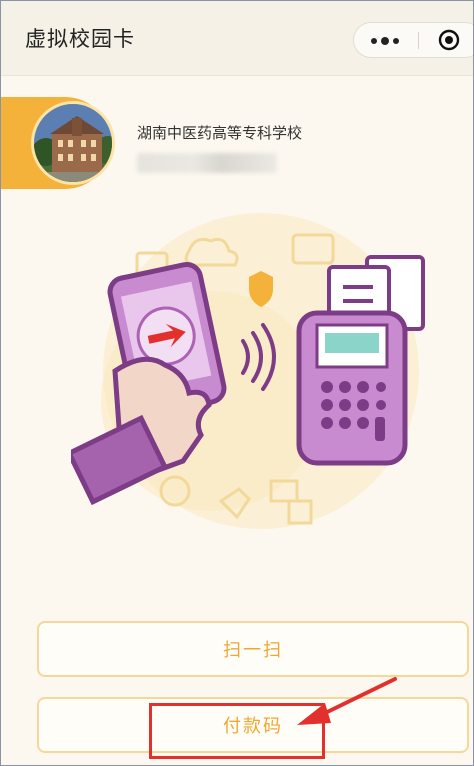 Image resolution: width=474 pixels, height=766 pixels. I want to click on masked-account-number, so click(207, 163).